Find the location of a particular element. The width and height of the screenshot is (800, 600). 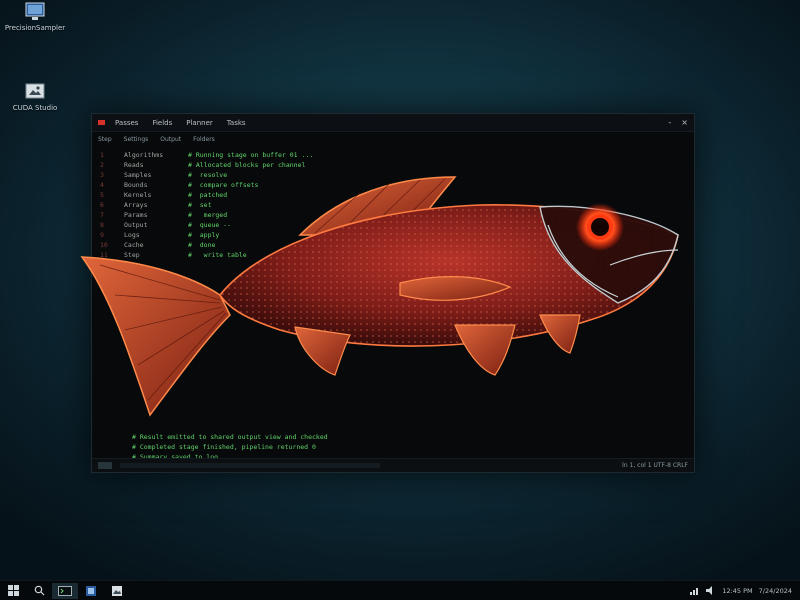

line-number: 1 is located at coordinates (102, 155).